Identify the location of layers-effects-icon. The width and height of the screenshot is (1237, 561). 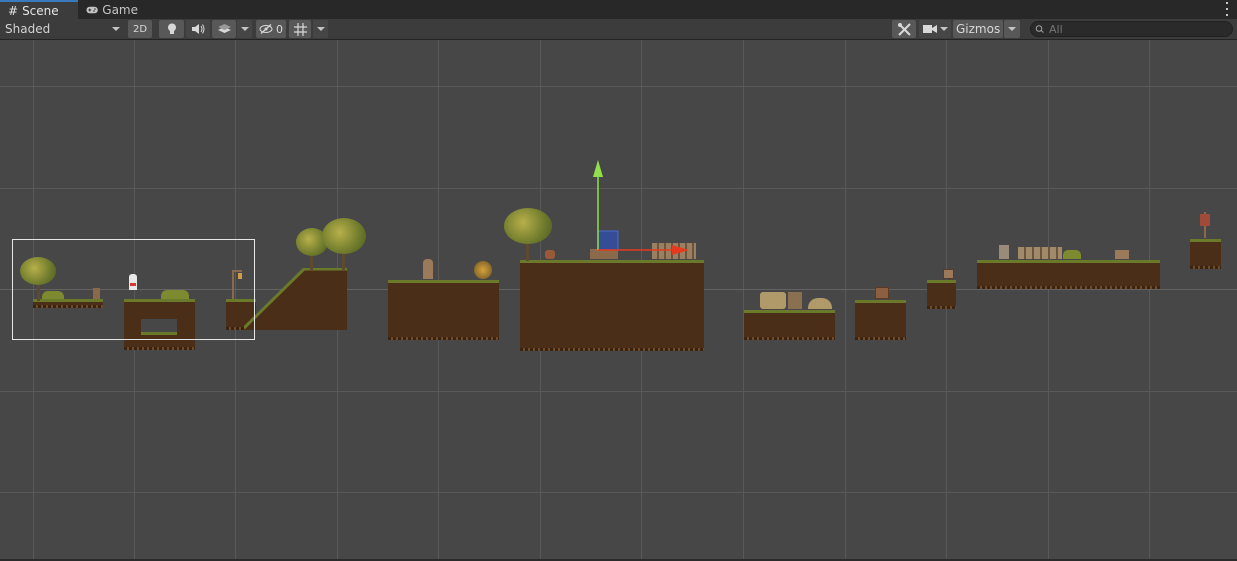
(224, 28).